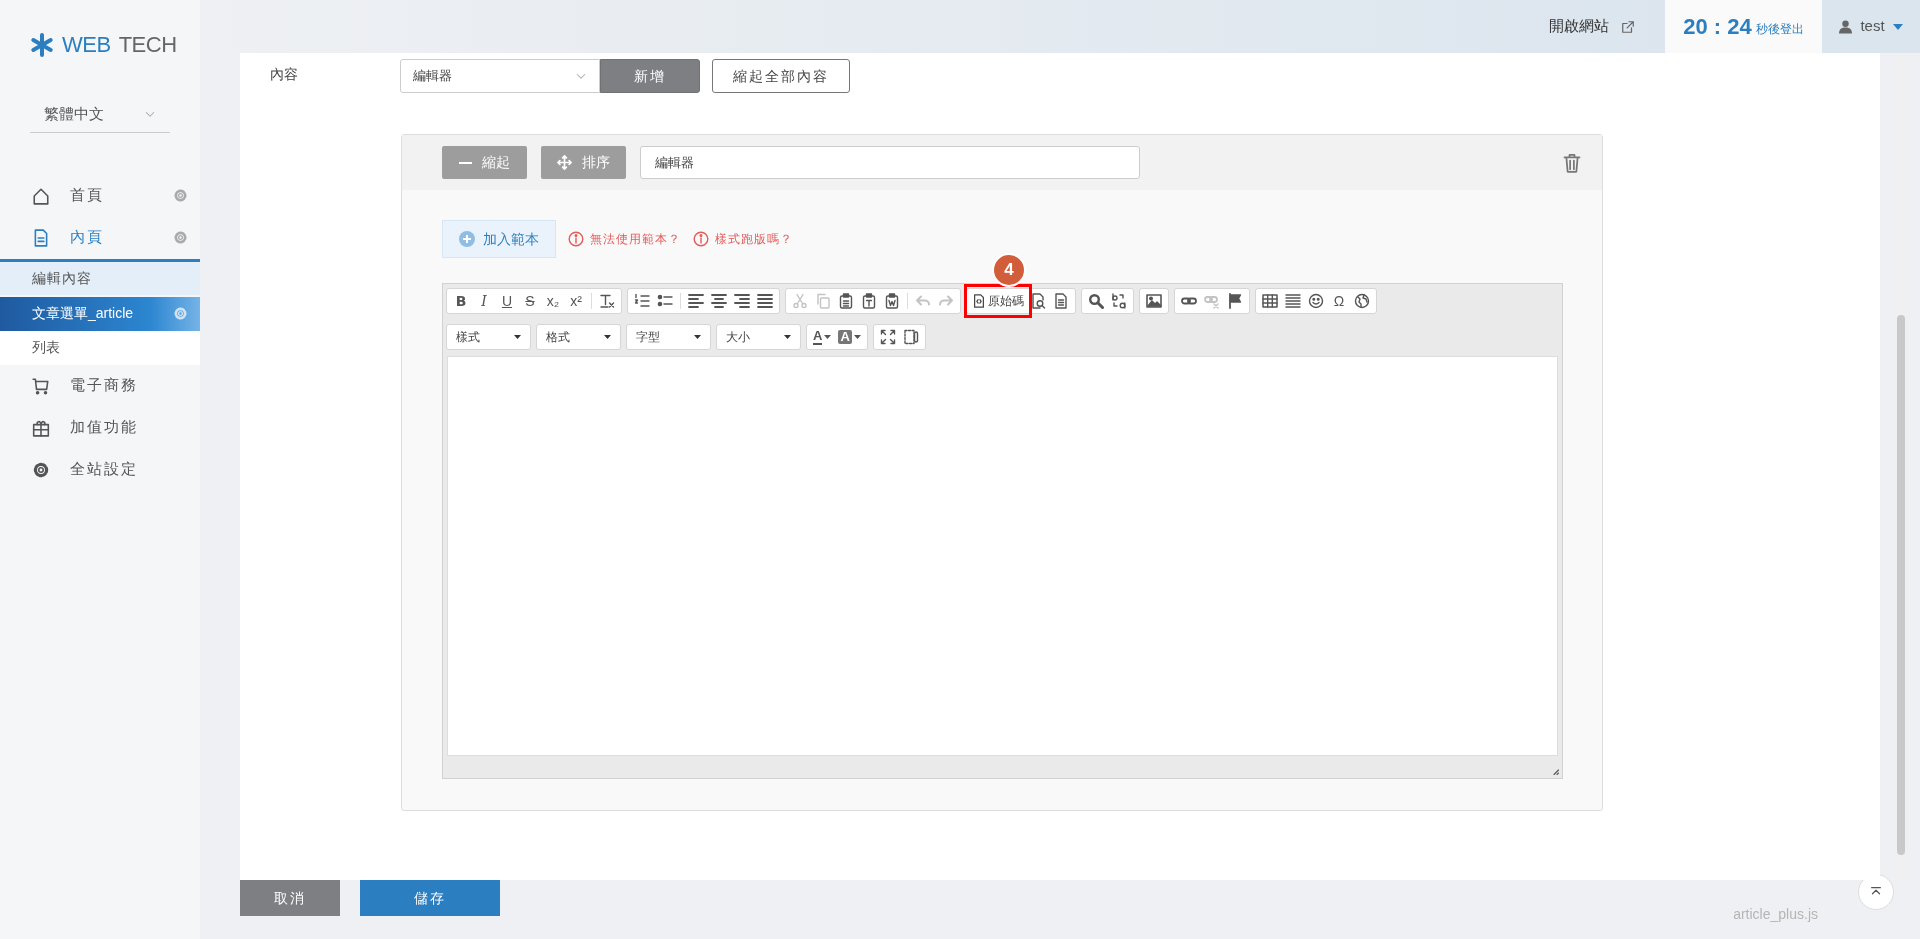 This screenshot has width=1920, height=939. I want to click on image-icon, so click(1154, 301).